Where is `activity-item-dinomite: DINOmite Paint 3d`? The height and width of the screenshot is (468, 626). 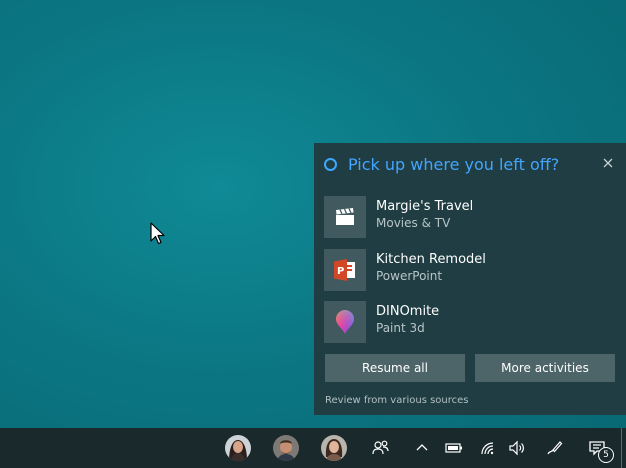 activity-item-dinomite: DINOmite Paint 3d is located at coordinates (469, 322).